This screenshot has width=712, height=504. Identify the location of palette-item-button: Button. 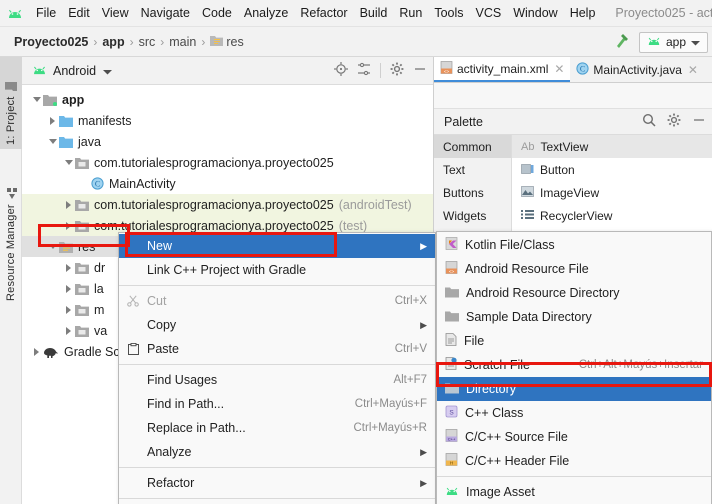
(612, 169).